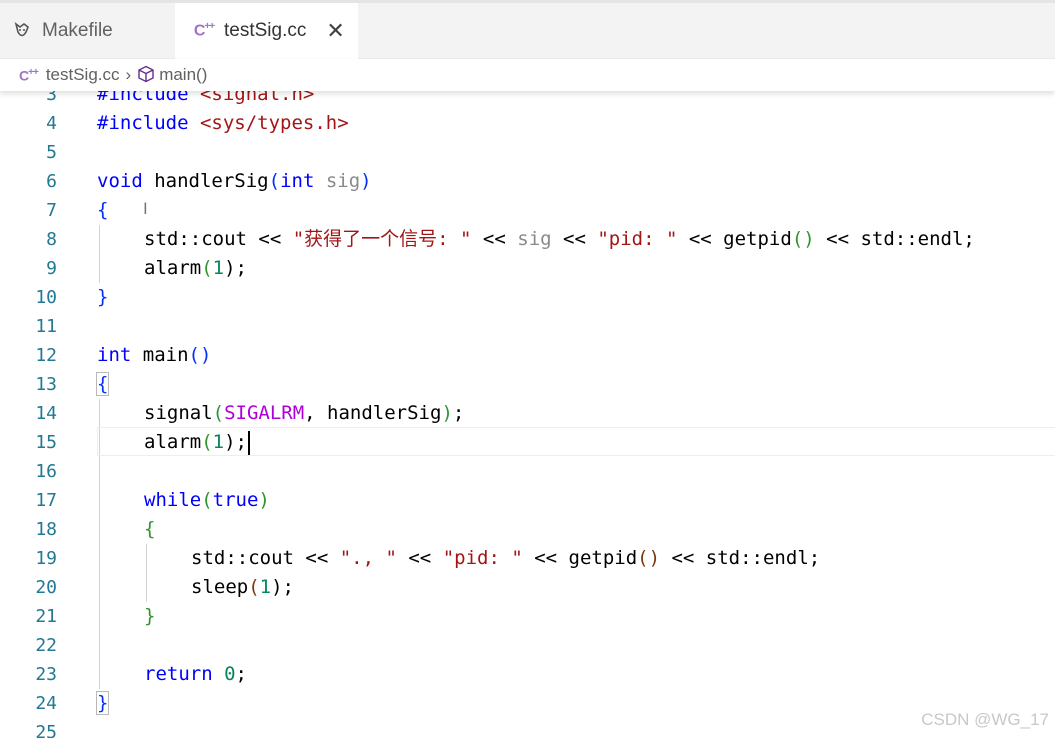 This screenshot has width=1055, height=738. What do you see at coordinates (223, 123) in the screenshot?
I see `code-text: #include <sys/types.h>` at bounding box center [223, 123].